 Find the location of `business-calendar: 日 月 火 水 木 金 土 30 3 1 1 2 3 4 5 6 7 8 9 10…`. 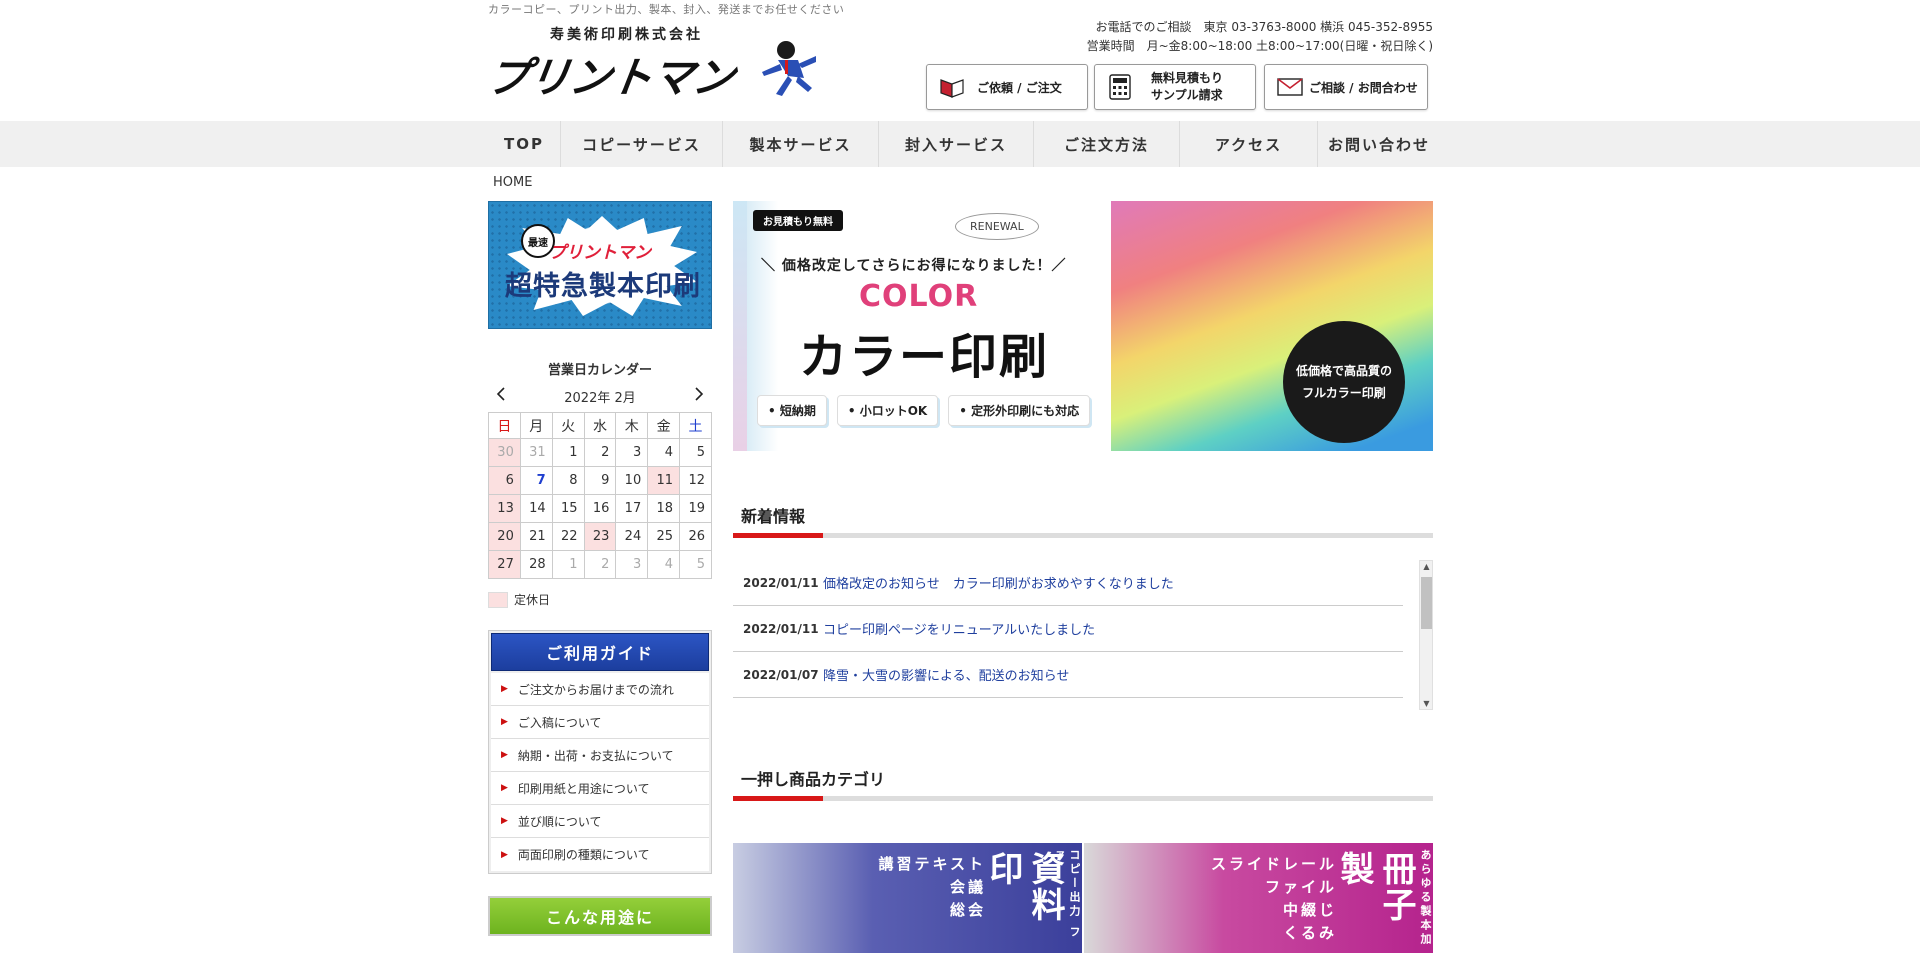

business-calendar: 日 月 火 水 木 金 土 30 3 1 1 2 3 4 5 6 7 8 9 10… is located at coordinates (600, 495).